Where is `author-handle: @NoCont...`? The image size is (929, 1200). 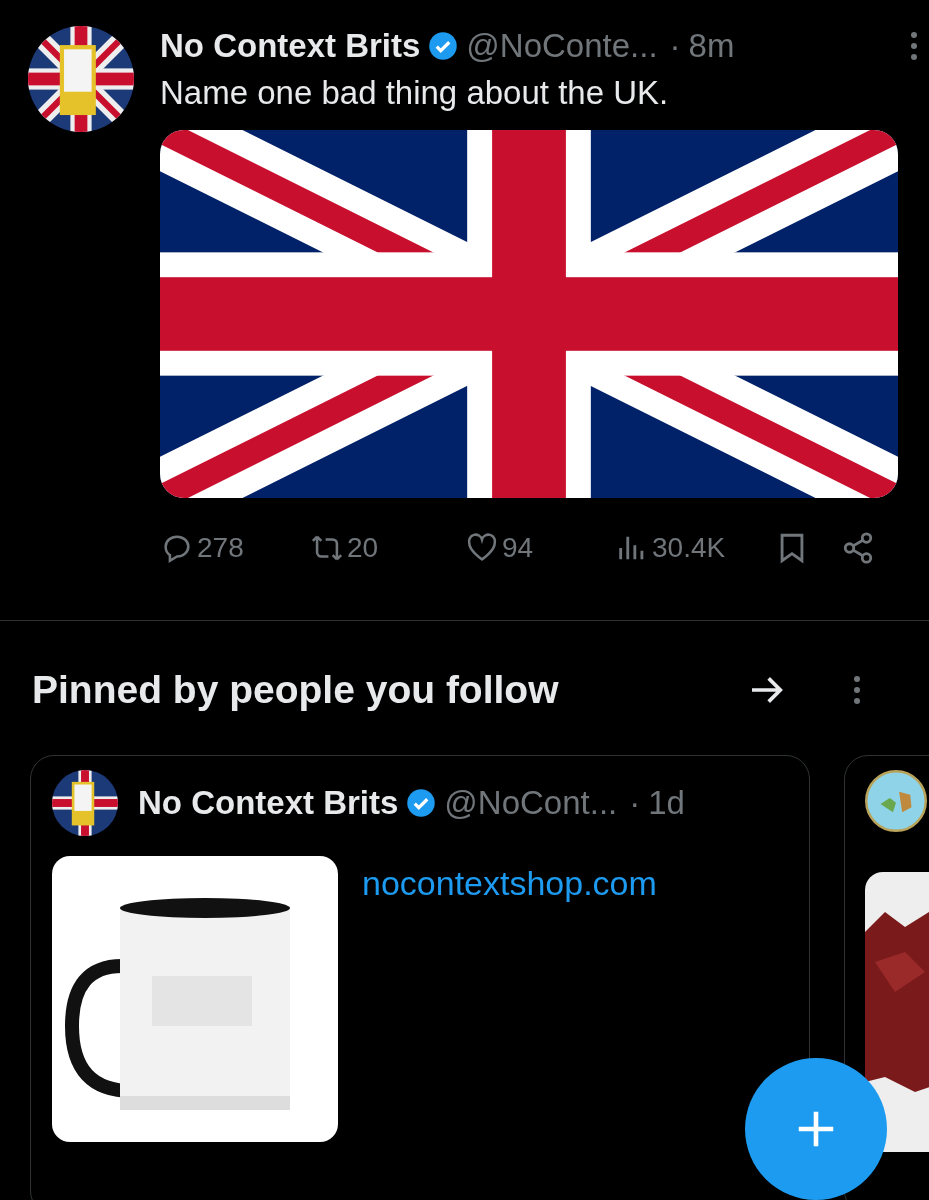
author-handle: @NoCont... is located at coordinates (531, 803).